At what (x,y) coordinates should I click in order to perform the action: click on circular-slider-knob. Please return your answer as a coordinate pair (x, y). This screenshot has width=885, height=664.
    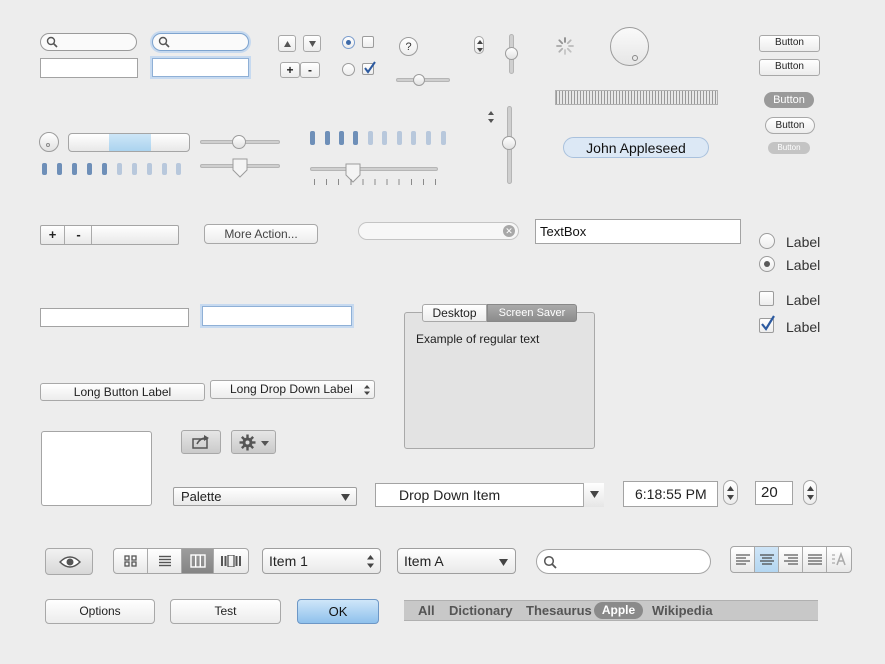
    Looking at the image, I should click on (629, 46).